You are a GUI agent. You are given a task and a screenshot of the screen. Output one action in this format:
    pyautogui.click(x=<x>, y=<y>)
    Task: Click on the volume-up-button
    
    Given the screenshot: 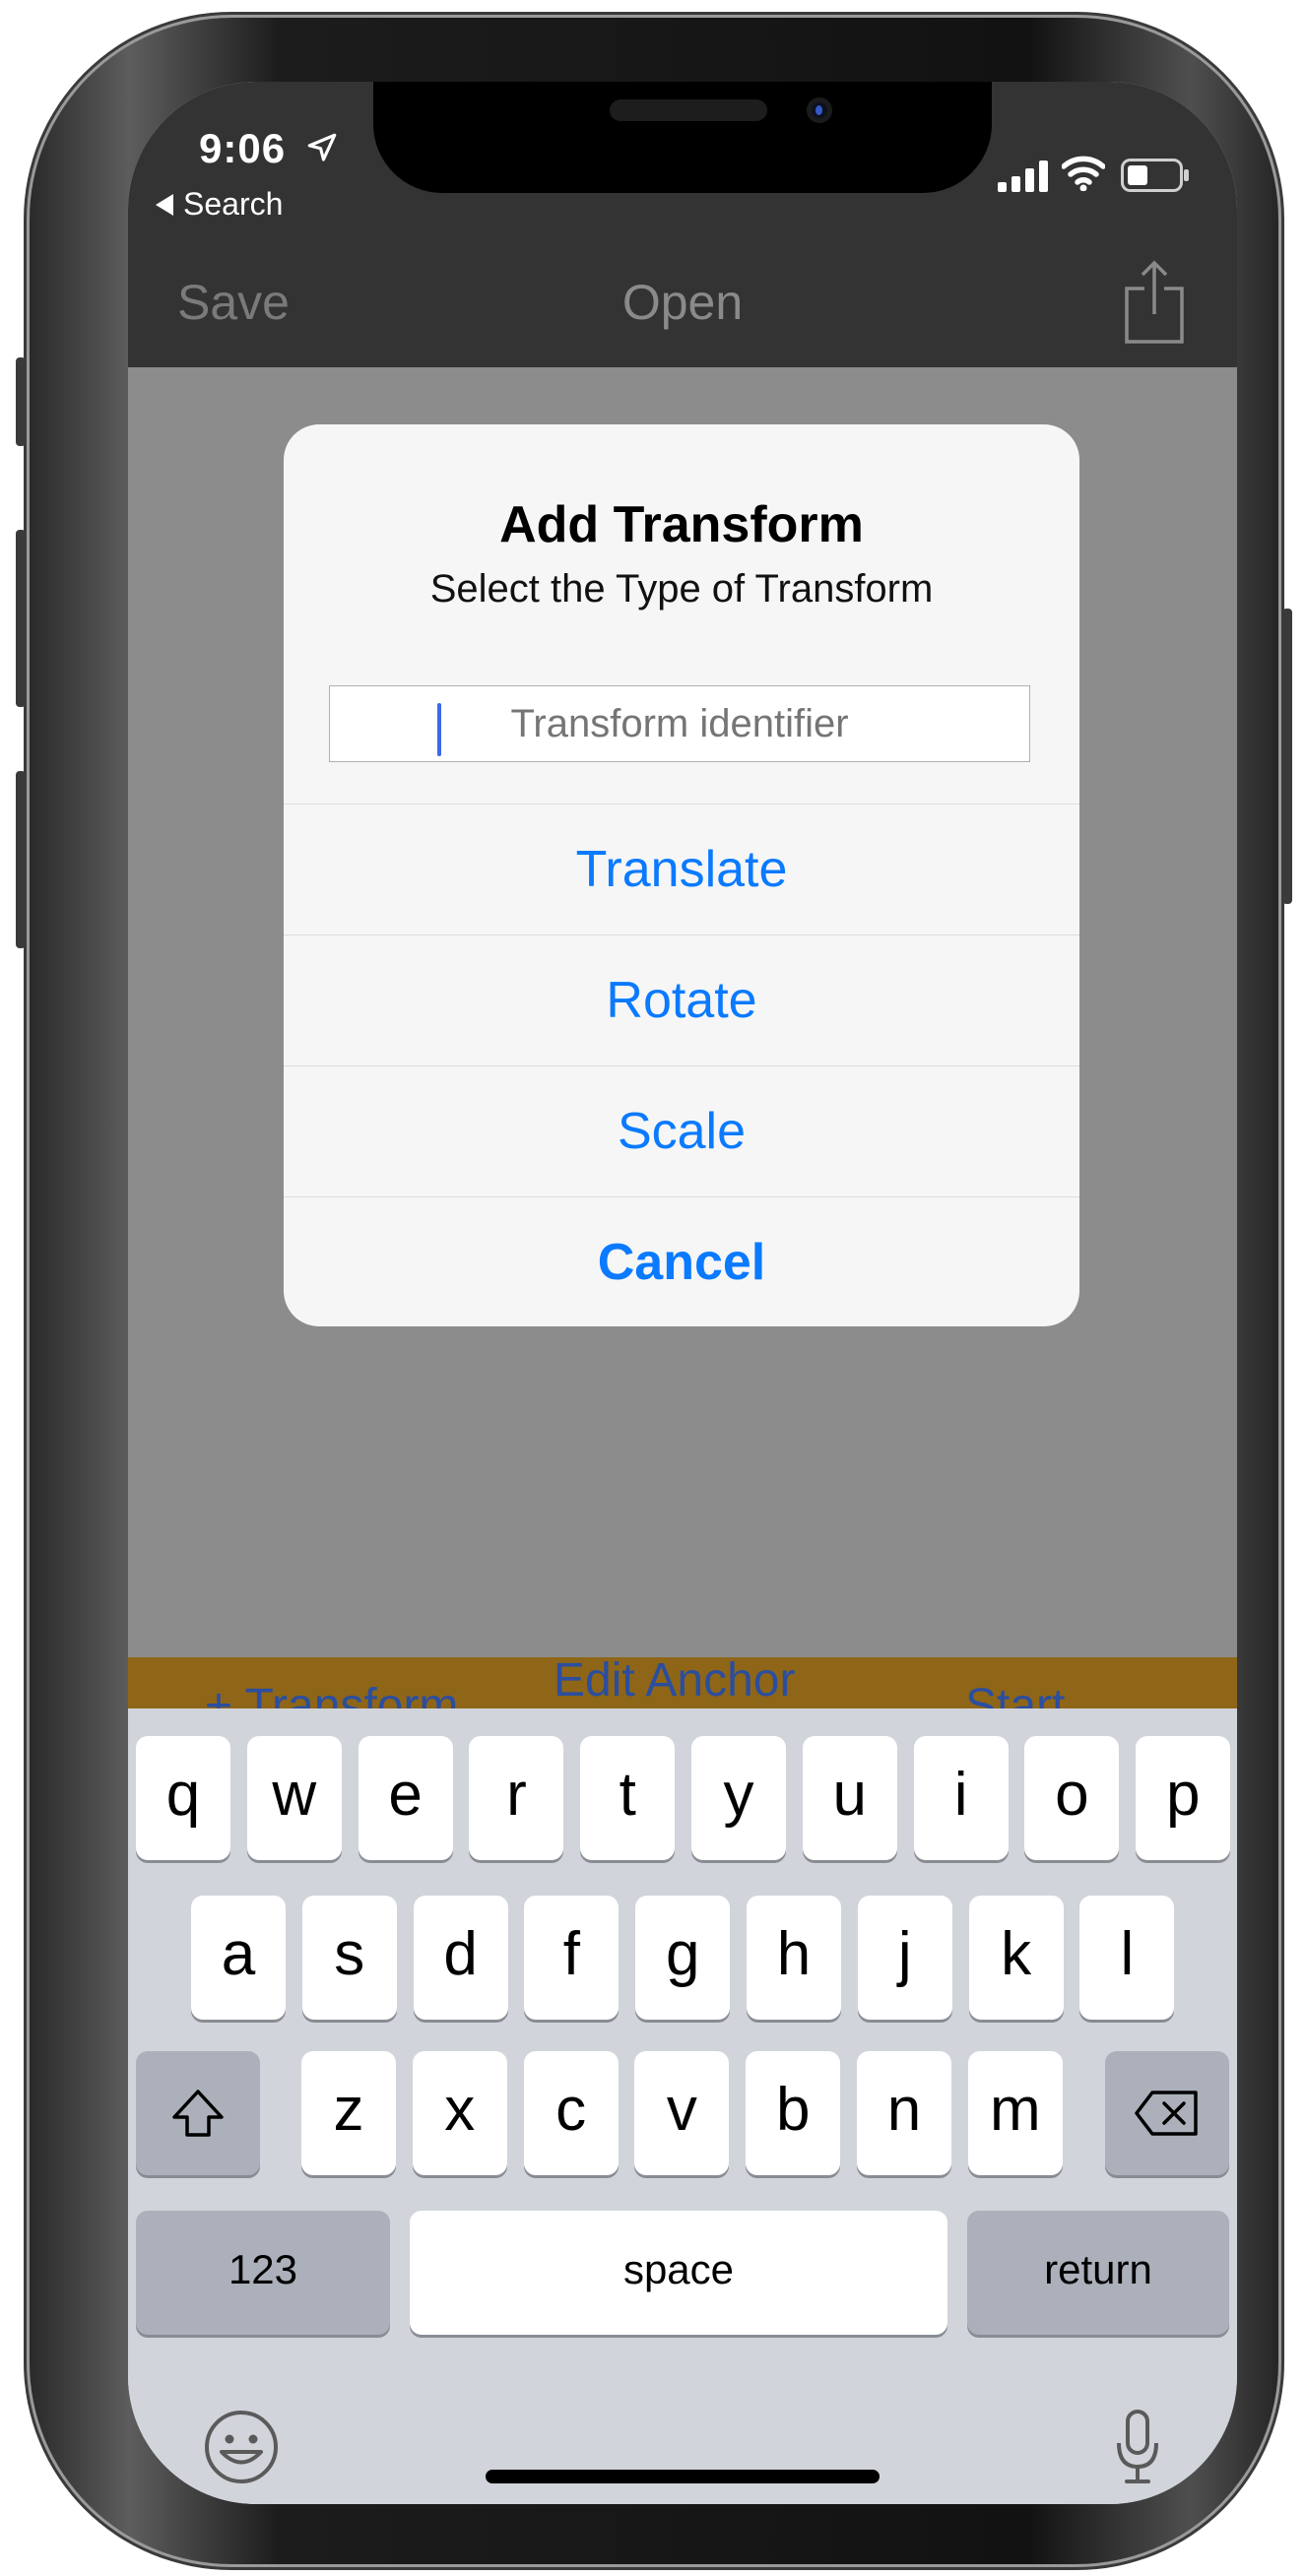 What is the action you would take?
    pyautogui.click(x=21, y=618)
    